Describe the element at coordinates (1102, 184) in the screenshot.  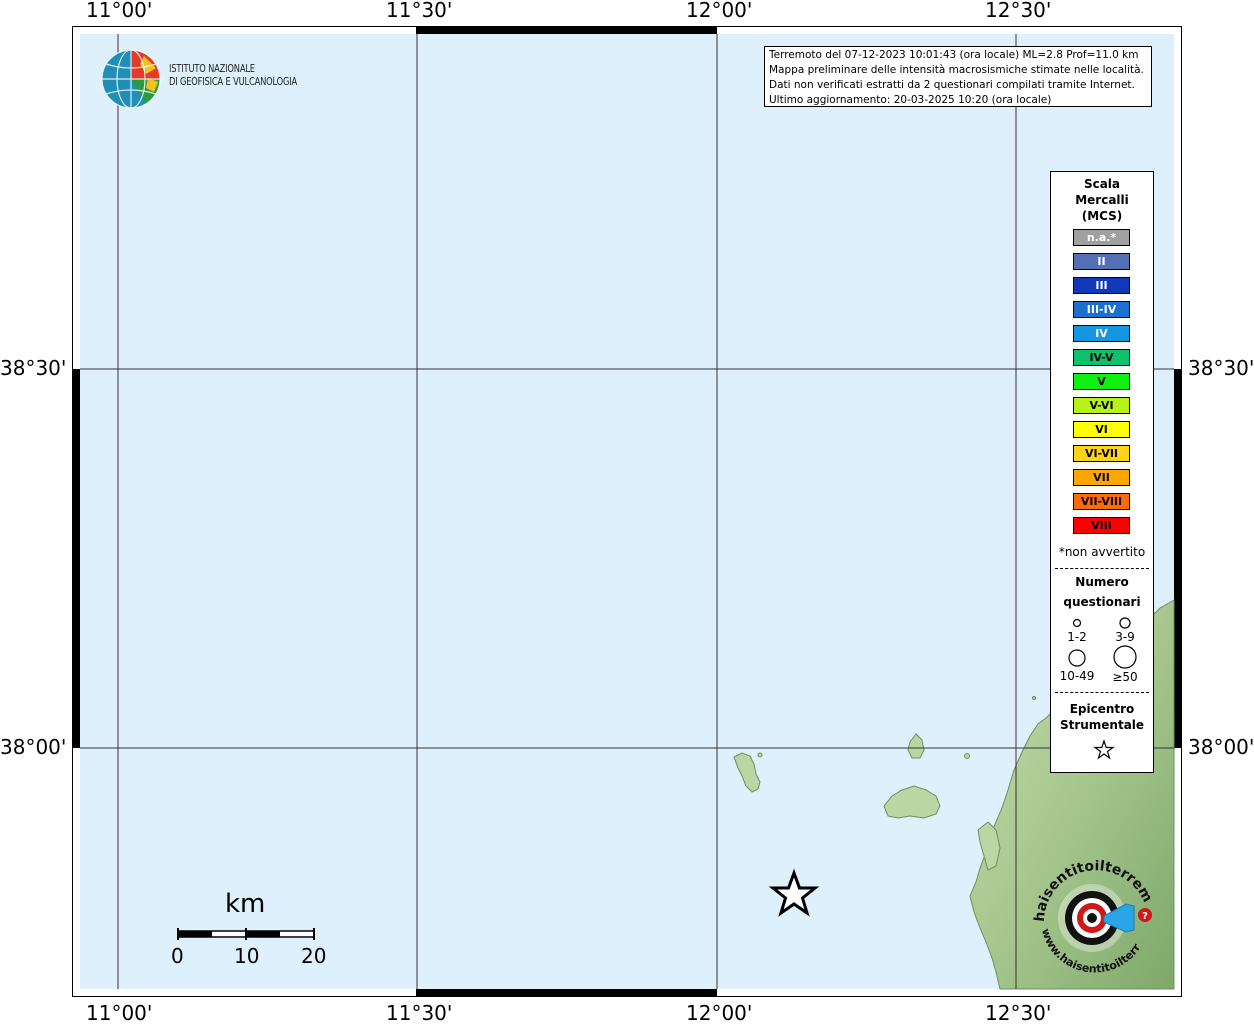
I see `legend-title-line1: Scala` at that location.